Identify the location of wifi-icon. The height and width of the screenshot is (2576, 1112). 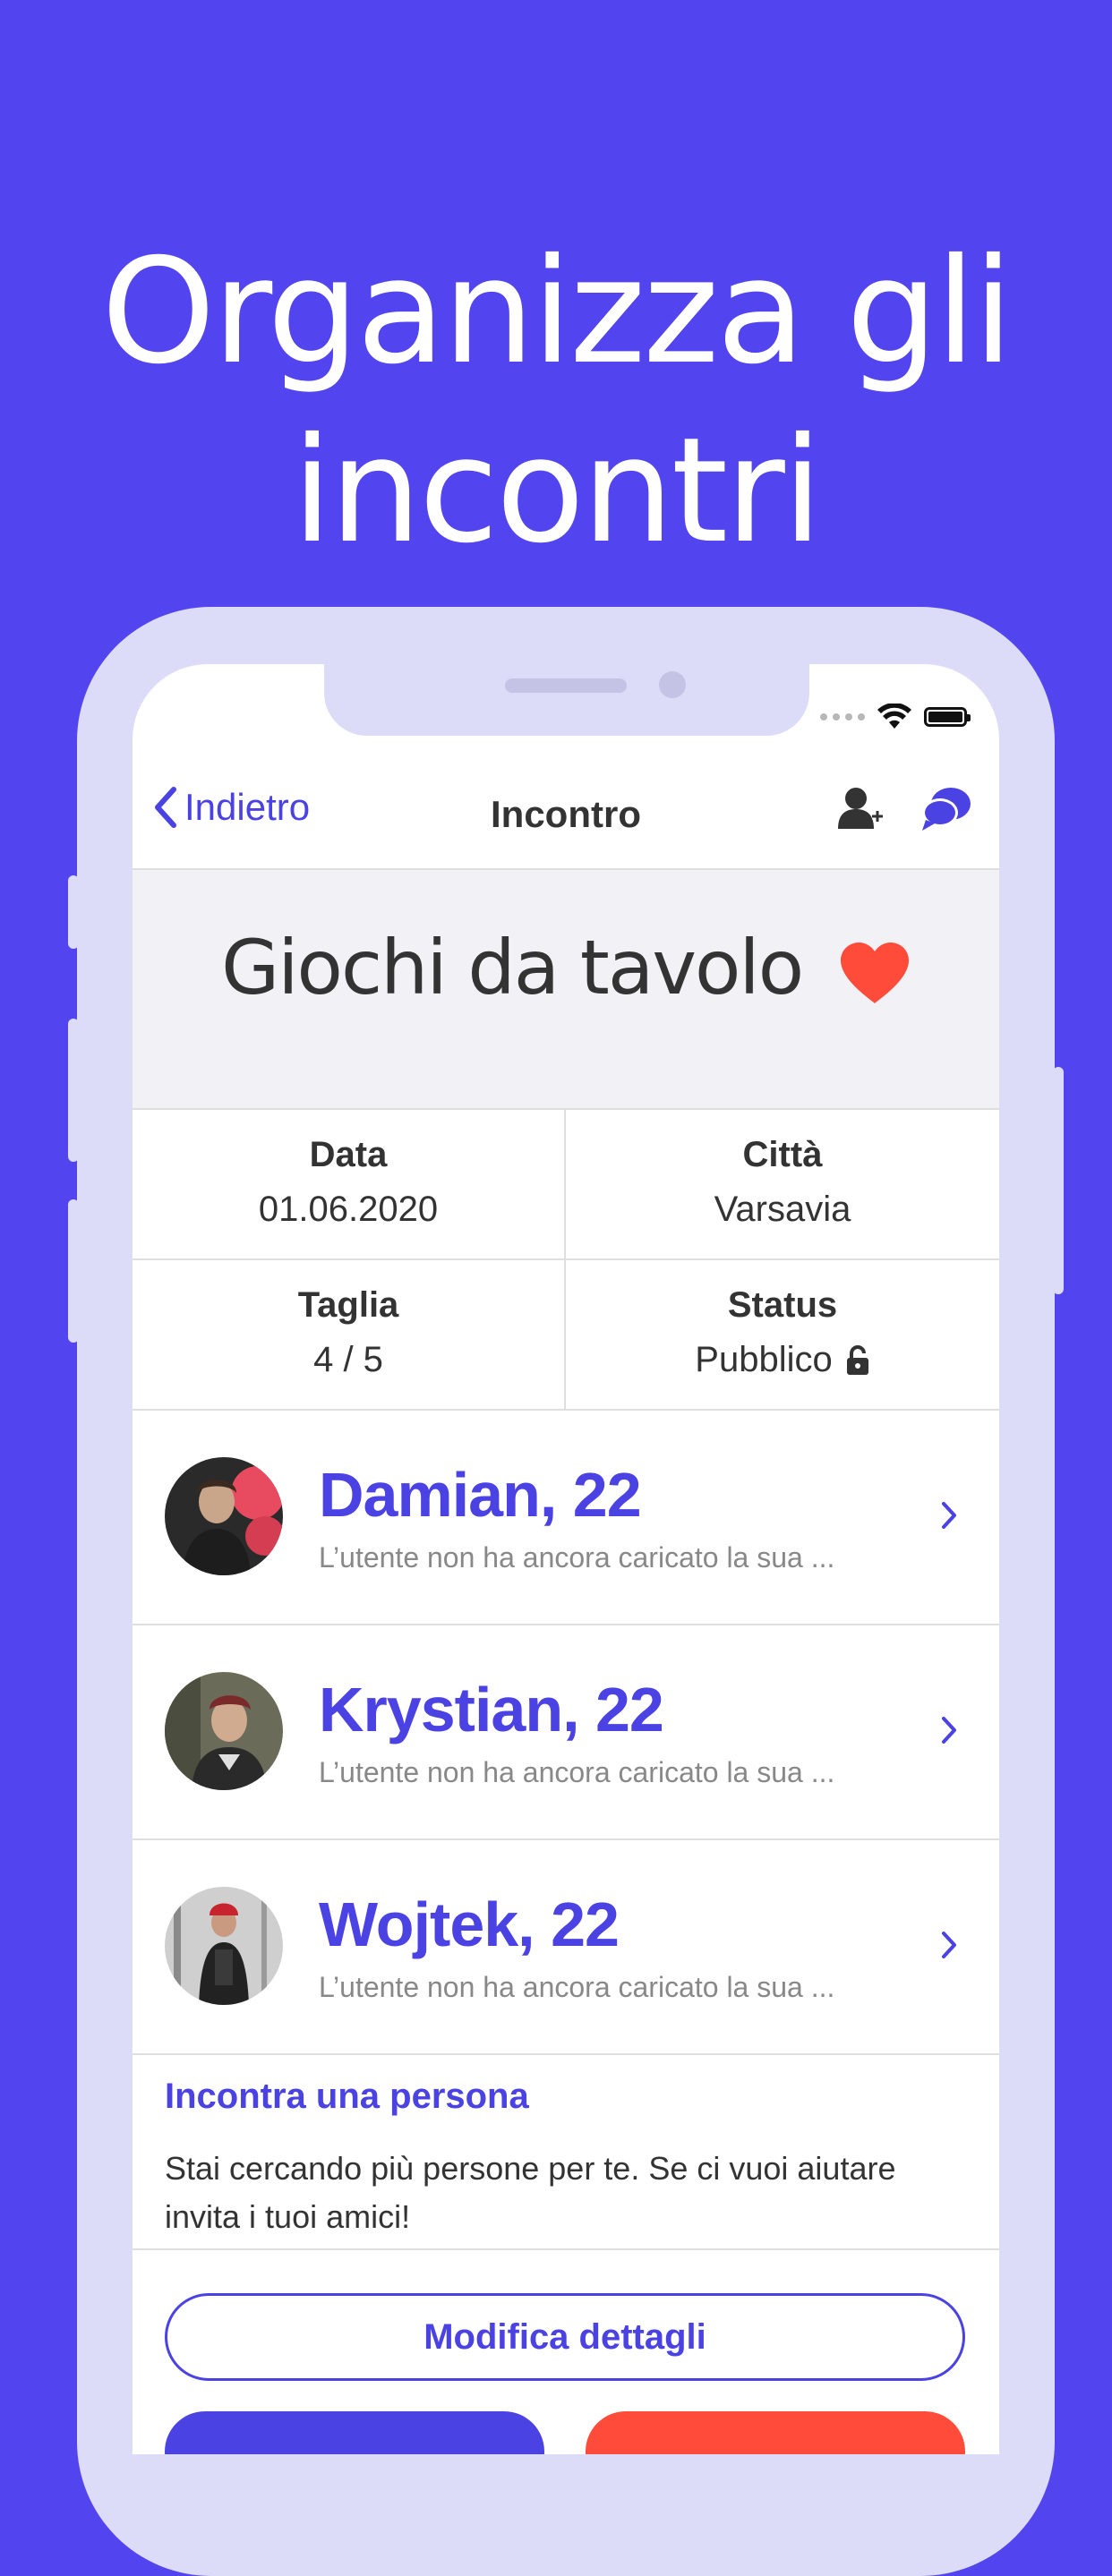
(894, 716).